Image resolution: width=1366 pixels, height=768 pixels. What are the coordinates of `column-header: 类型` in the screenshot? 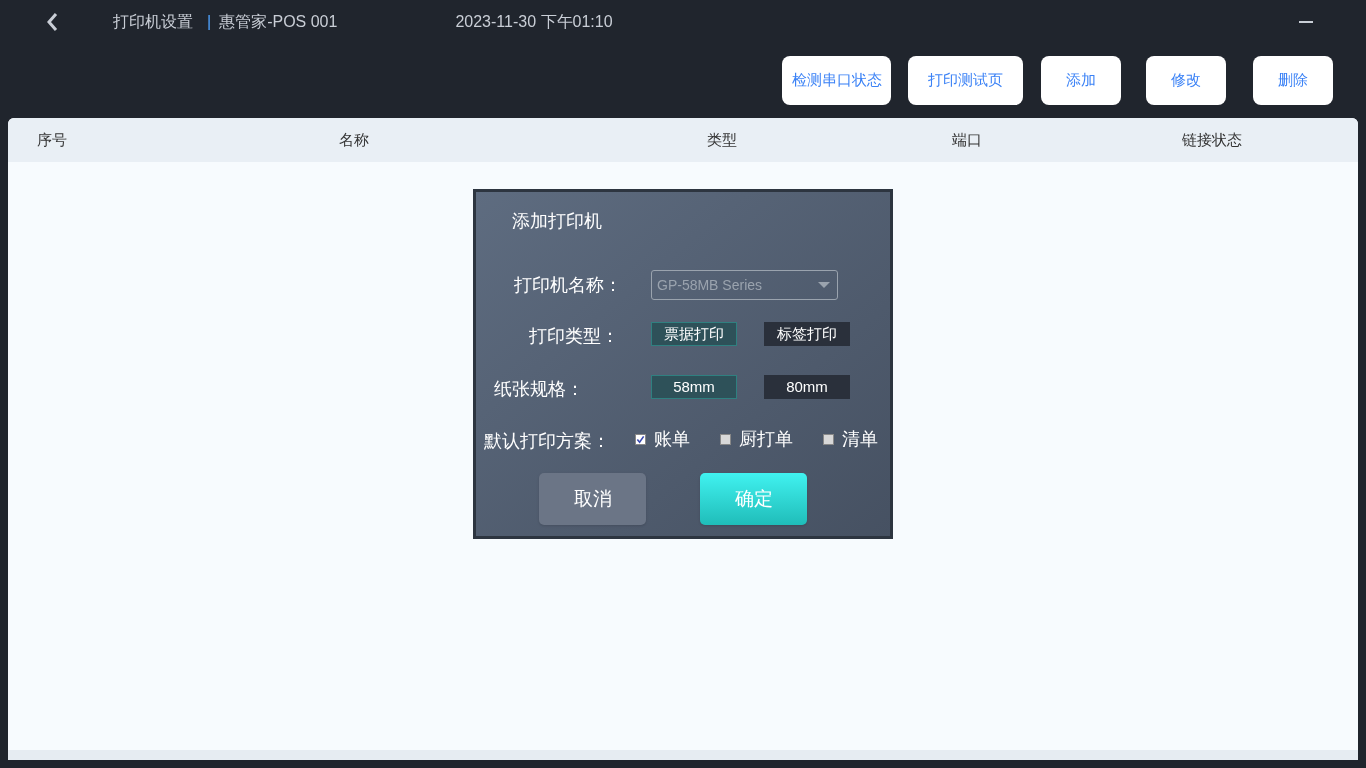 It's located at (722, 139).